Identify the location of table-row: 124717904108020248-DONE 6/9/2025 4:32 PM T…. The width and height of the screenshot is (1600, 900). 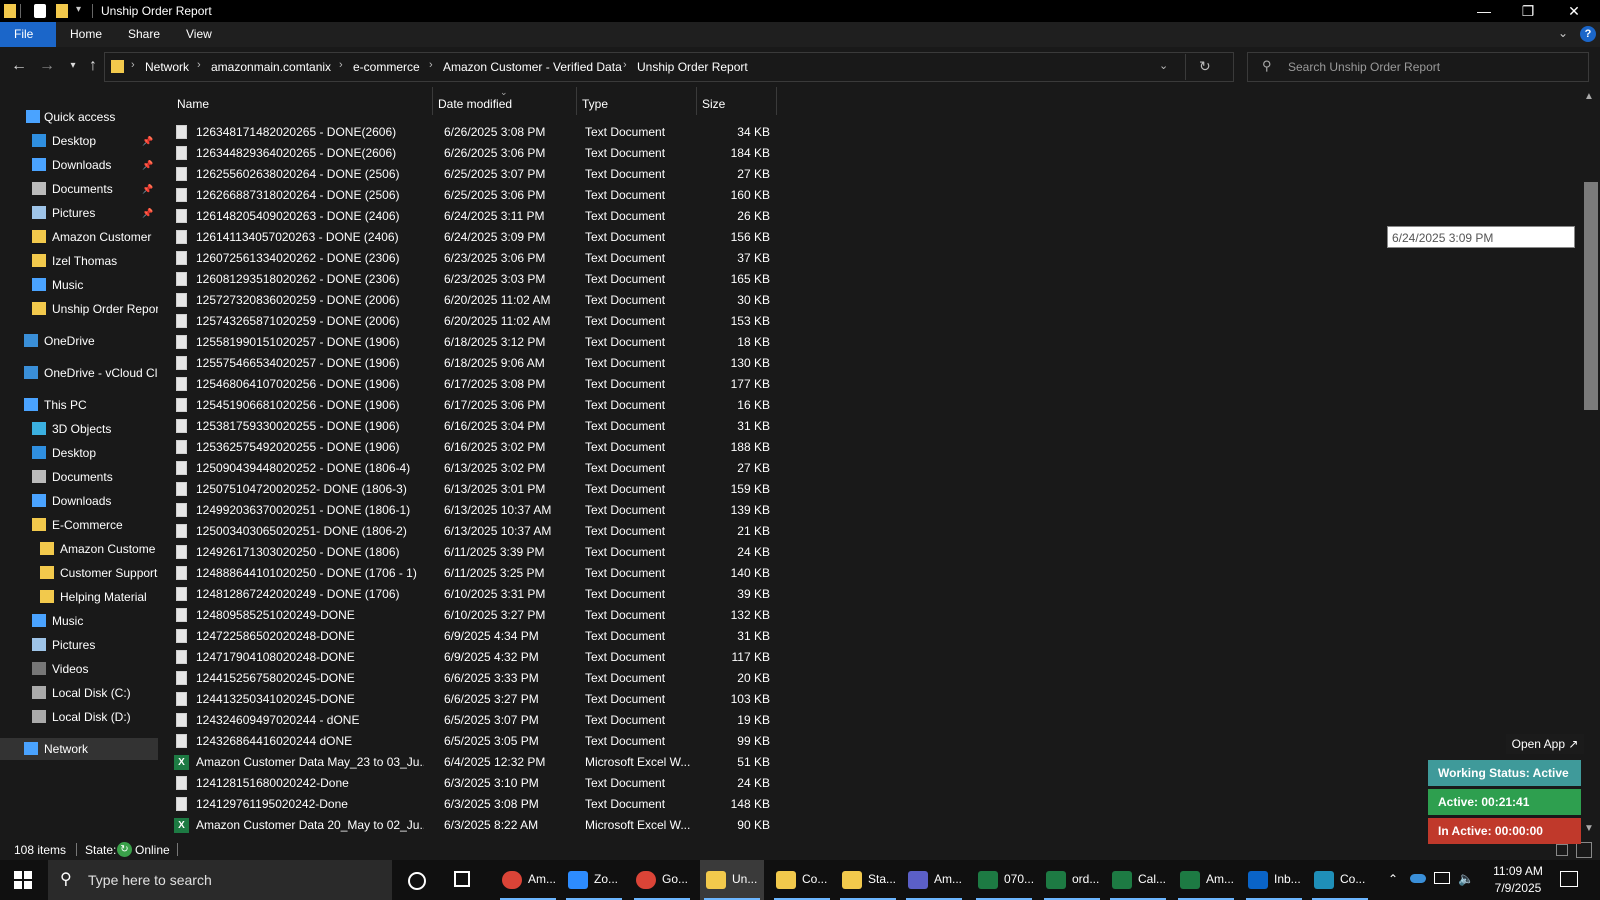
(552, 657).